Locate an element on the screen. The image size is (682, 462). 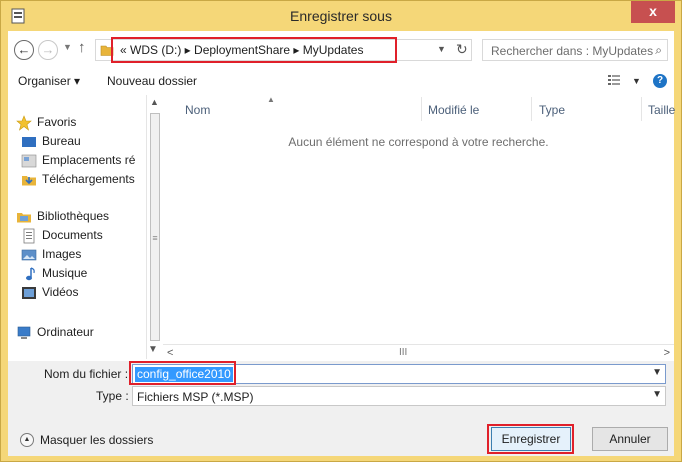
sidebar-item-label: Favoris is located at coordinates (57, 122).